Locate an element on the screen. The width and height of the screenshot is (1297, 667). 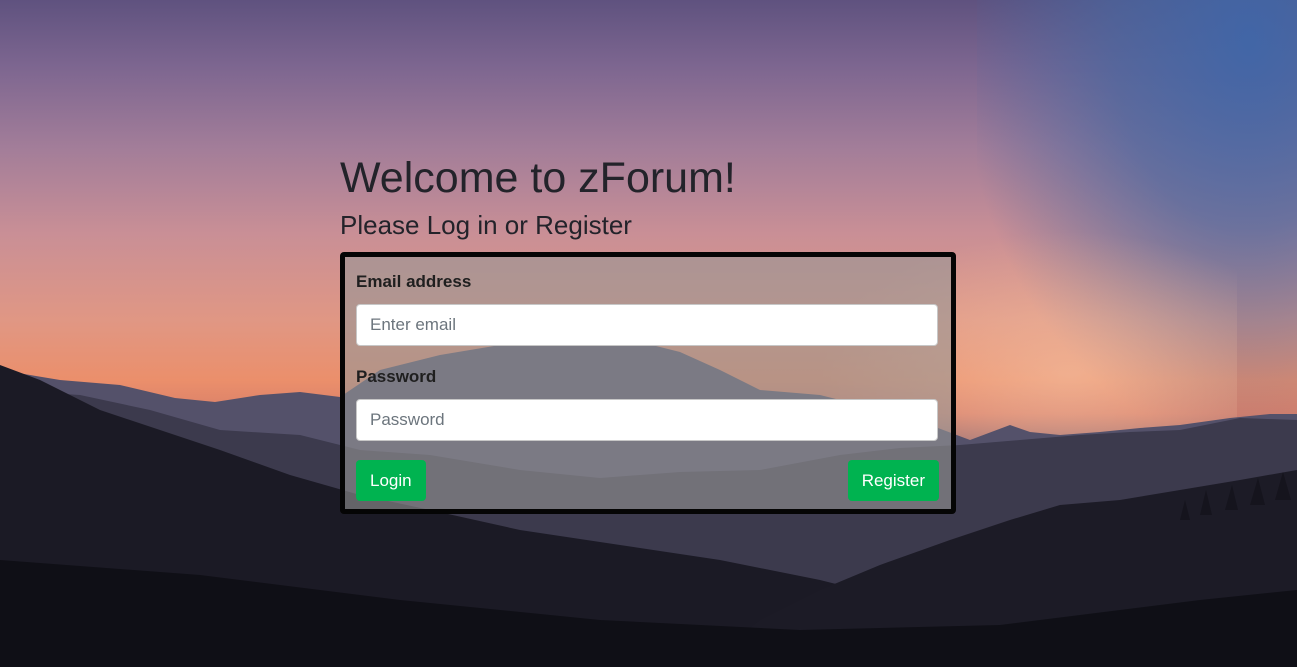
email-input is located at coordinates (647, 325).